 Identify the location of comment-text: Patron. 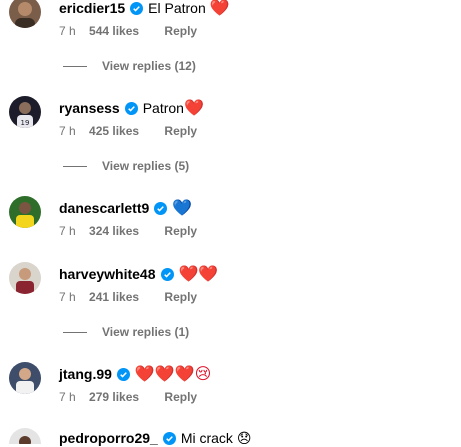
(163, 108).